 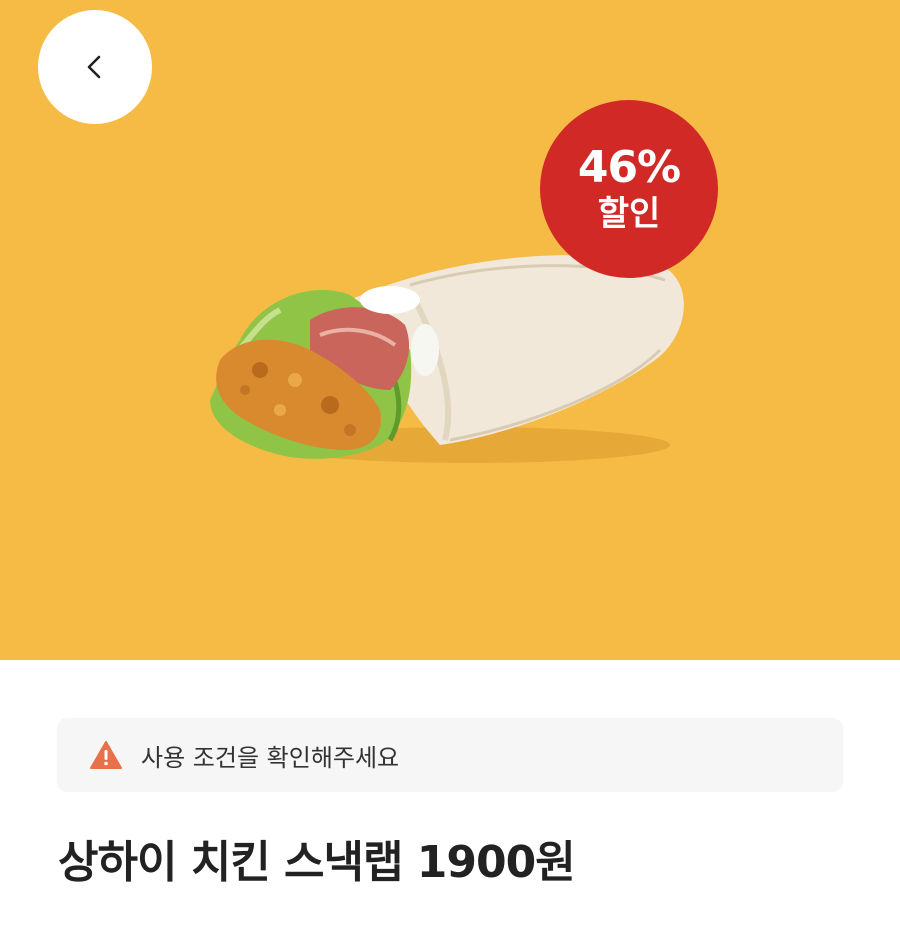 I want to click on discount-label: 할인, so click(x=629, y=214).